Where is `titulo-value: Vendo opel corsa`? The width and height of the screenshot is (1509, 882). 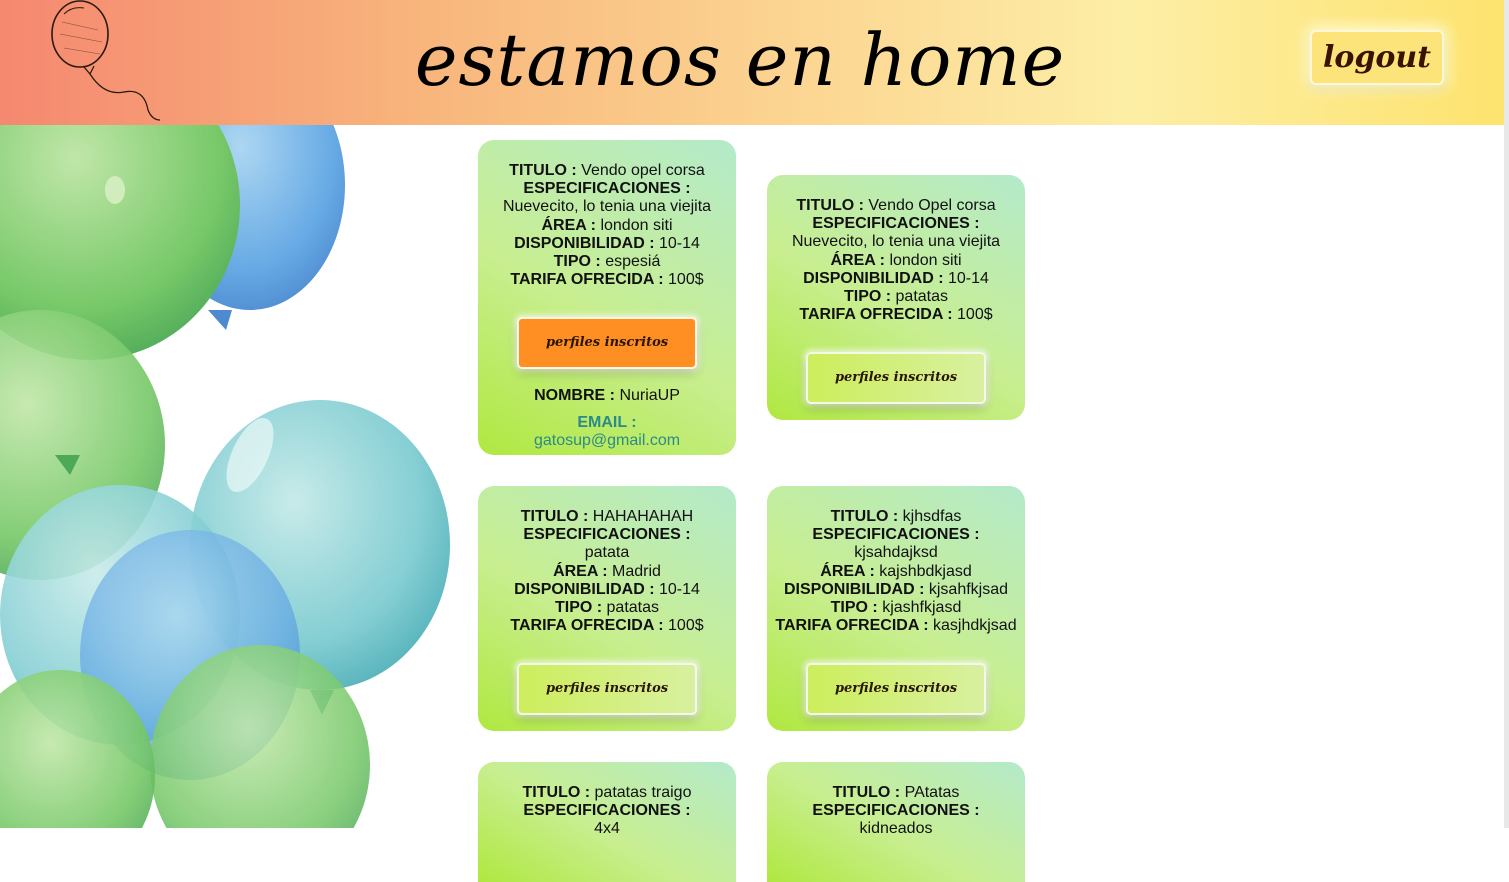 titulo-value: Vendo opel corsa is located at coordinates (643, 170).